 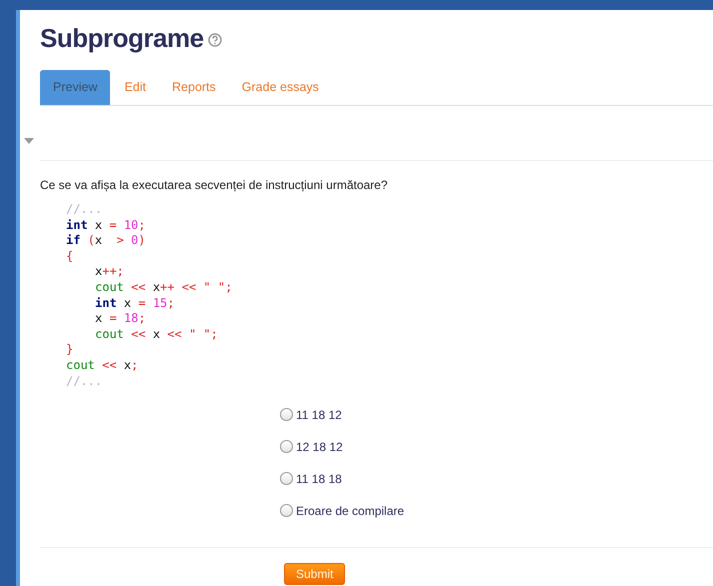 What do you see at coordinates (70, 256) in the screenshot?
I see `code-line: {` at bounding box center [70, 256].